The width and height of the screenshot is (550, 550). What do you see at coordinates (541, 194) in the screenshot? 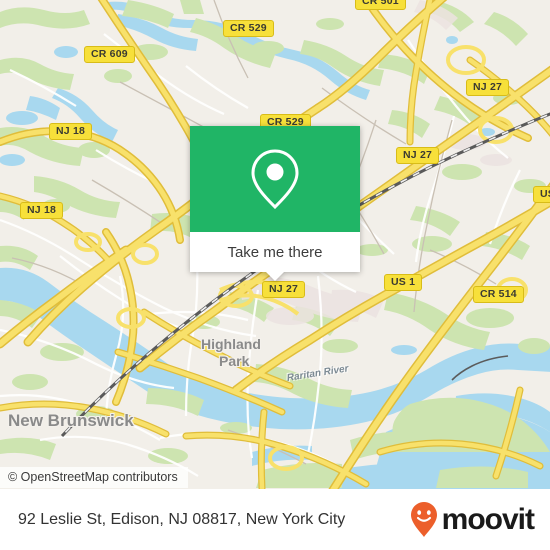
I see `road-shield-us1-edge: US 1` at bounding box center [541, 194].